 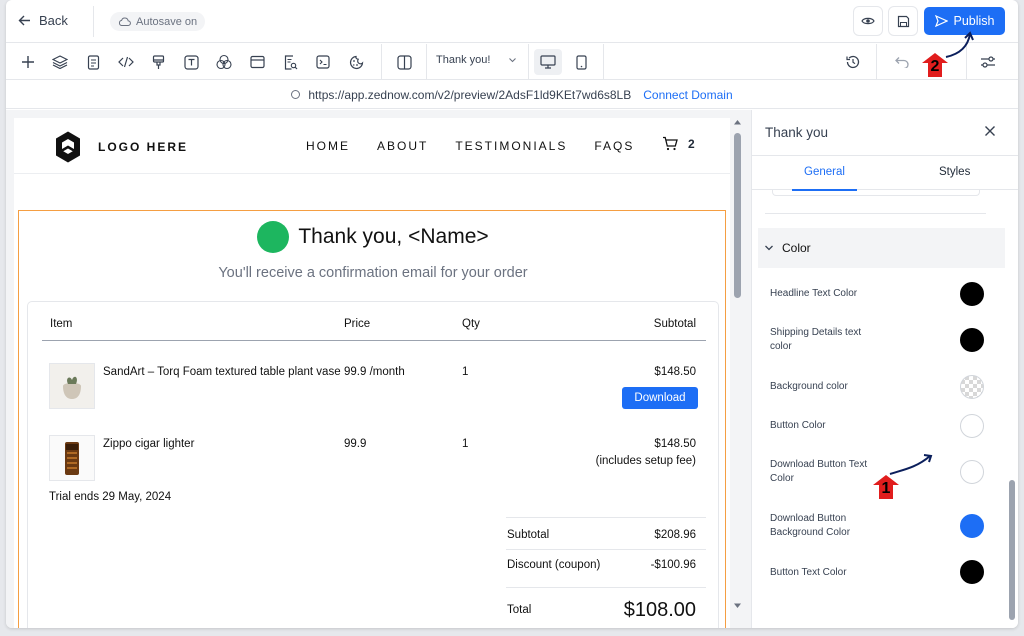 I want to click on code-button, so click(x=126, y=62).